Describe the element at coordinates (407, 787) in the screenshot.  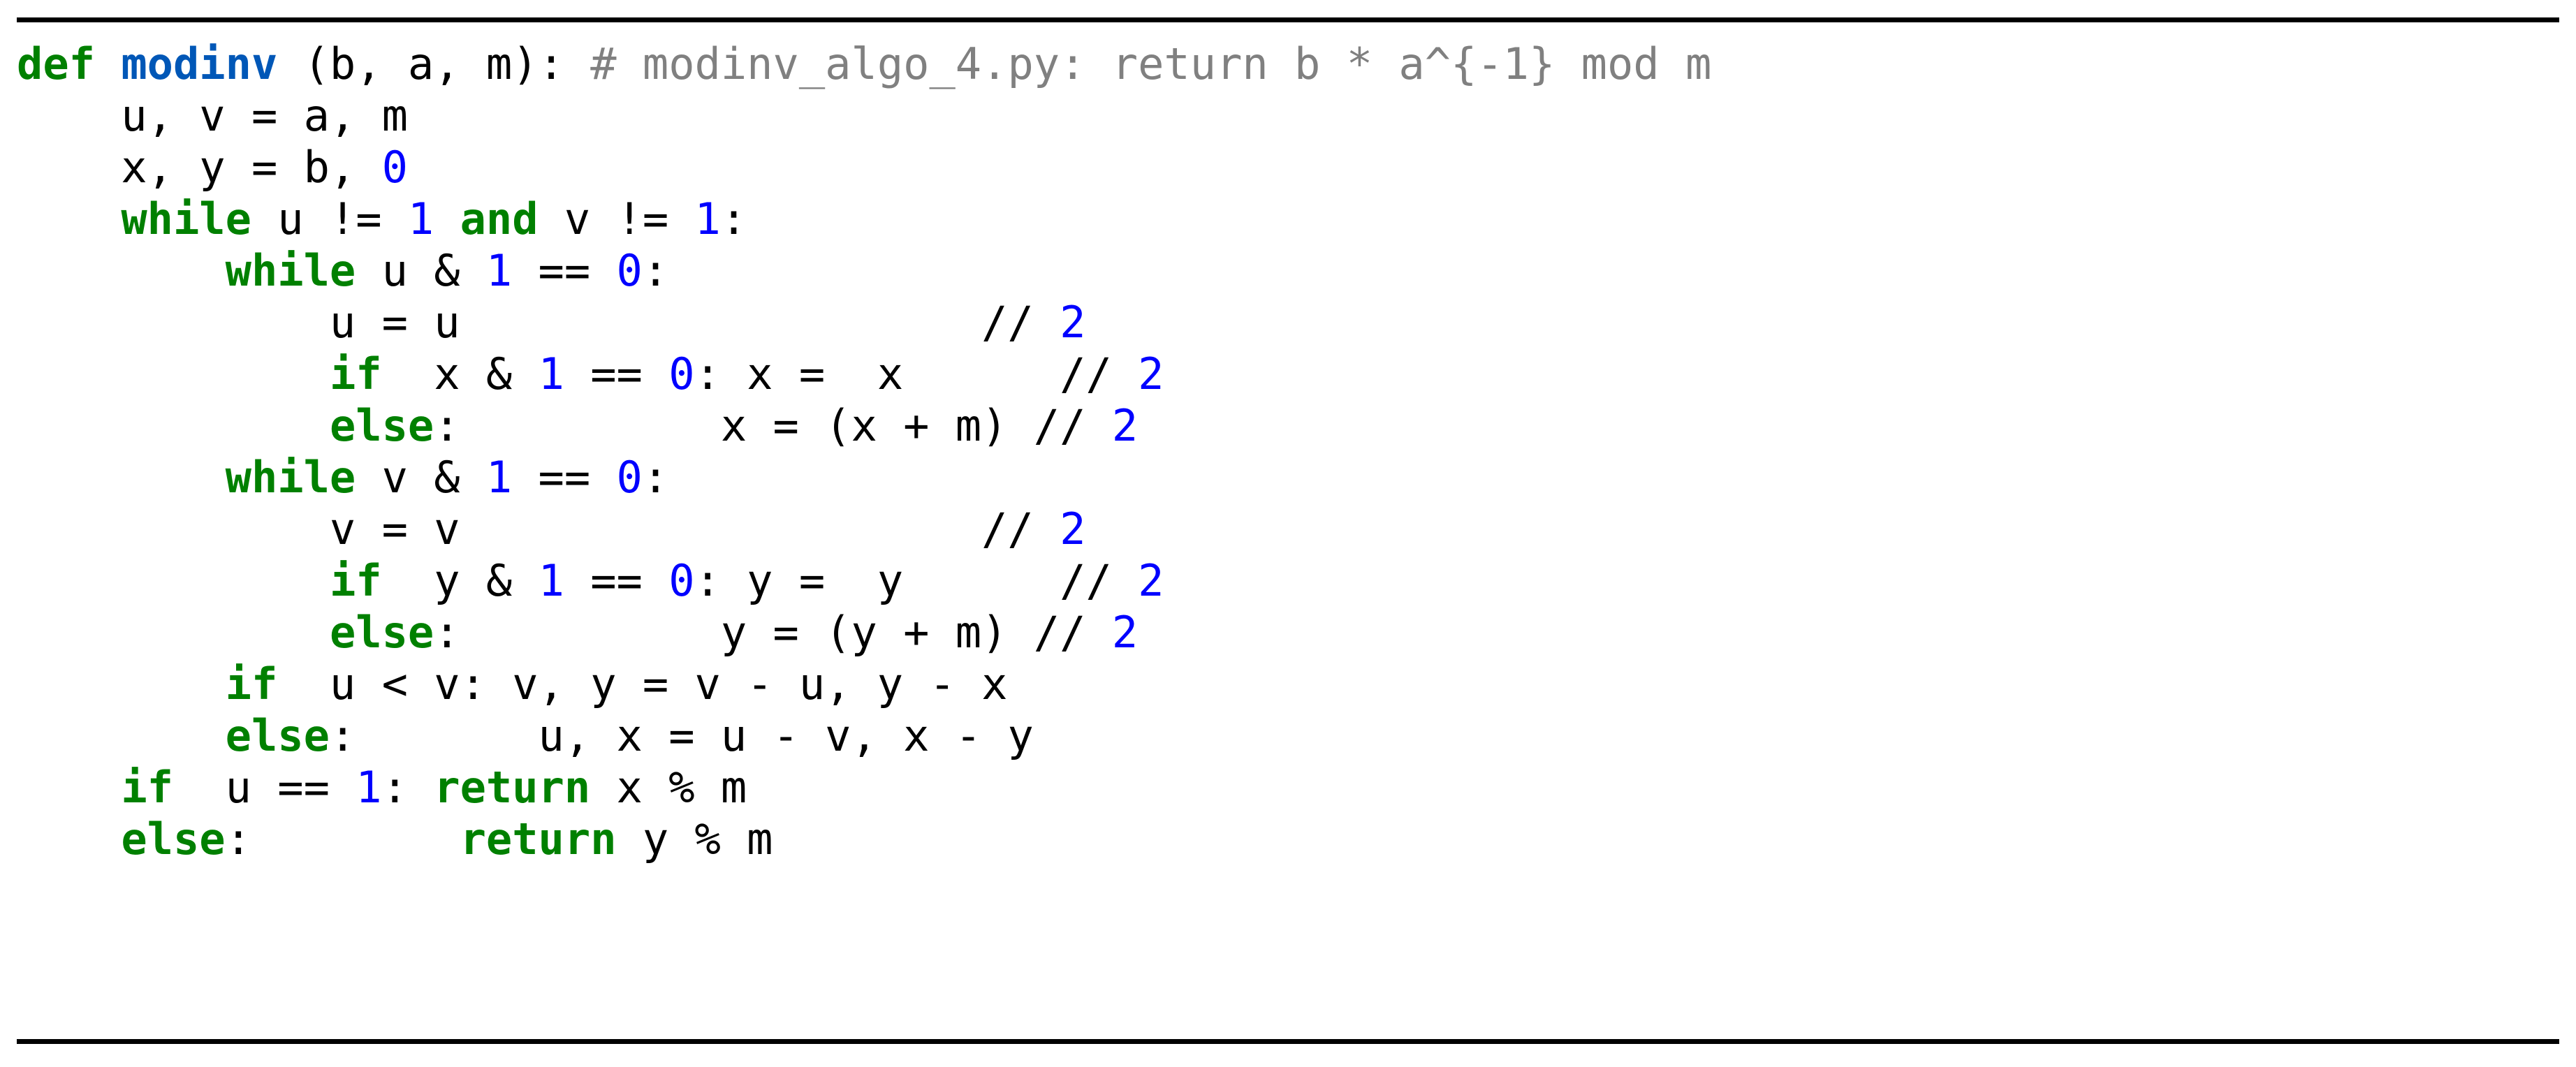
I see `line-15-if-u-eq-1-token-4-plain: :` at that location.